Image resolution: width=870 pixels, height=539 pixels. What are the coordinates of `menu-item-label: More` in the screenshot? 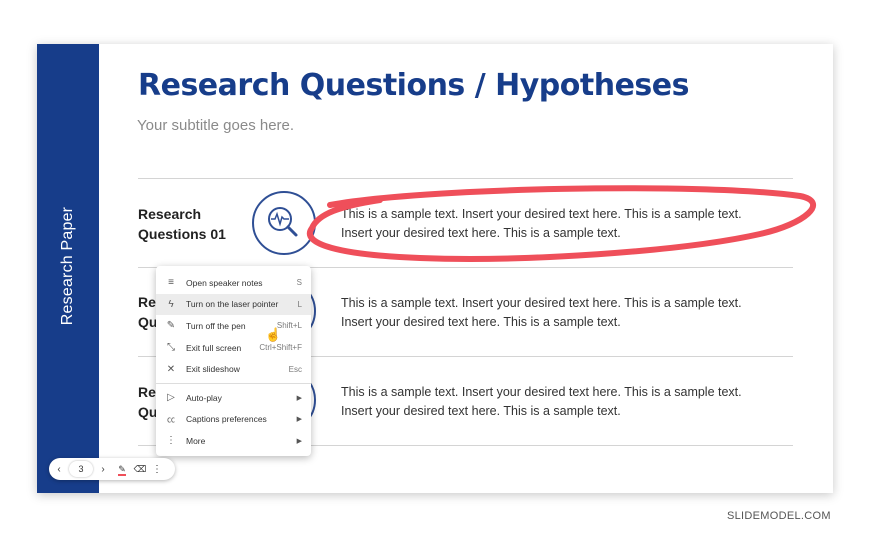 It's located at (196, 440).